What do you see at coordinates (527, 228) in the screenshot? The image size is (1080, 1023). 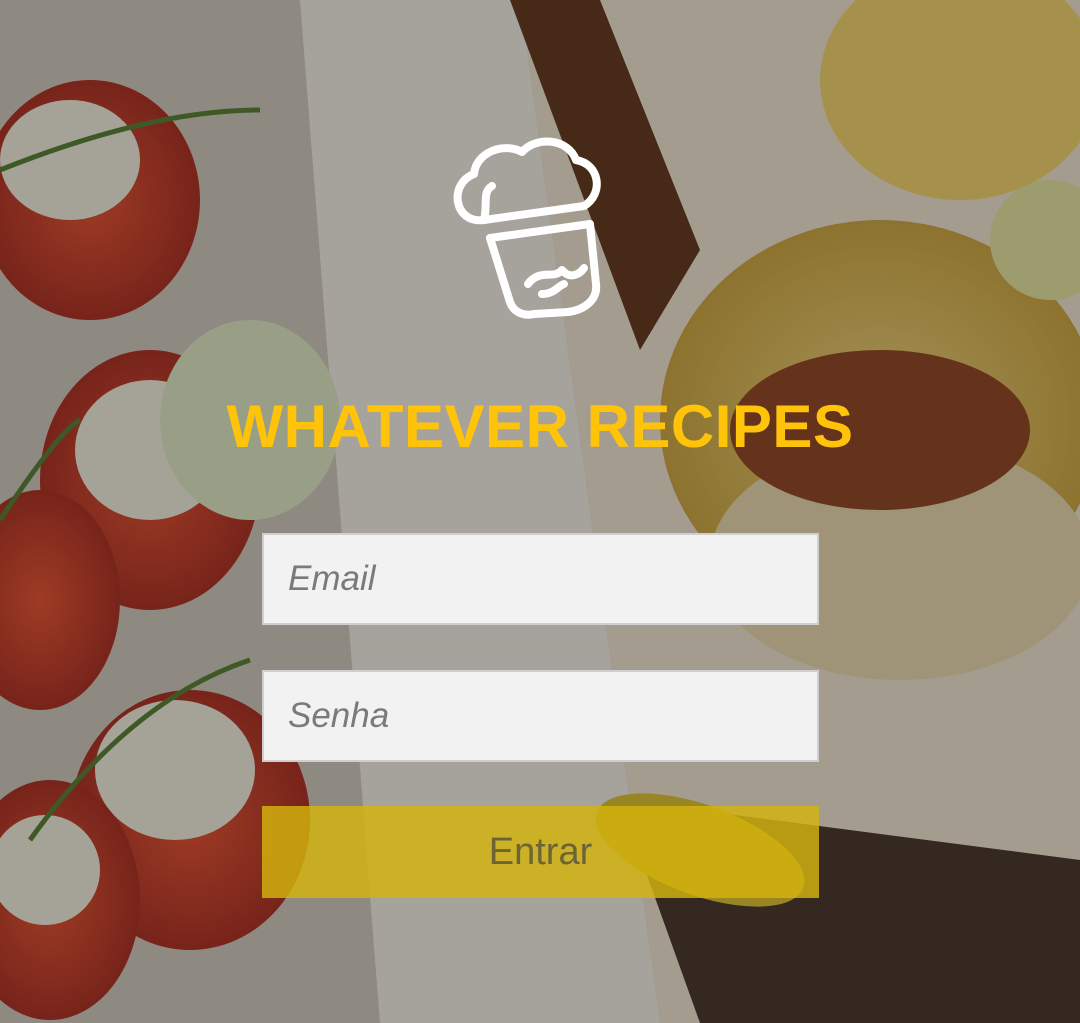 I see `chef-hat-icon` at bounding box center [527, 228].